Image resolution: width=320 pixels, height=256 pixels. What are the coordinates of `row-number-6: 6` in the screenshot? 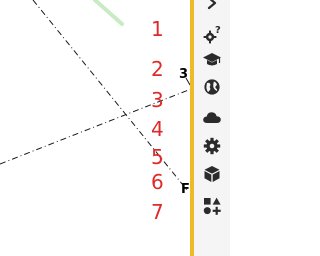 It's located at (157, 182).